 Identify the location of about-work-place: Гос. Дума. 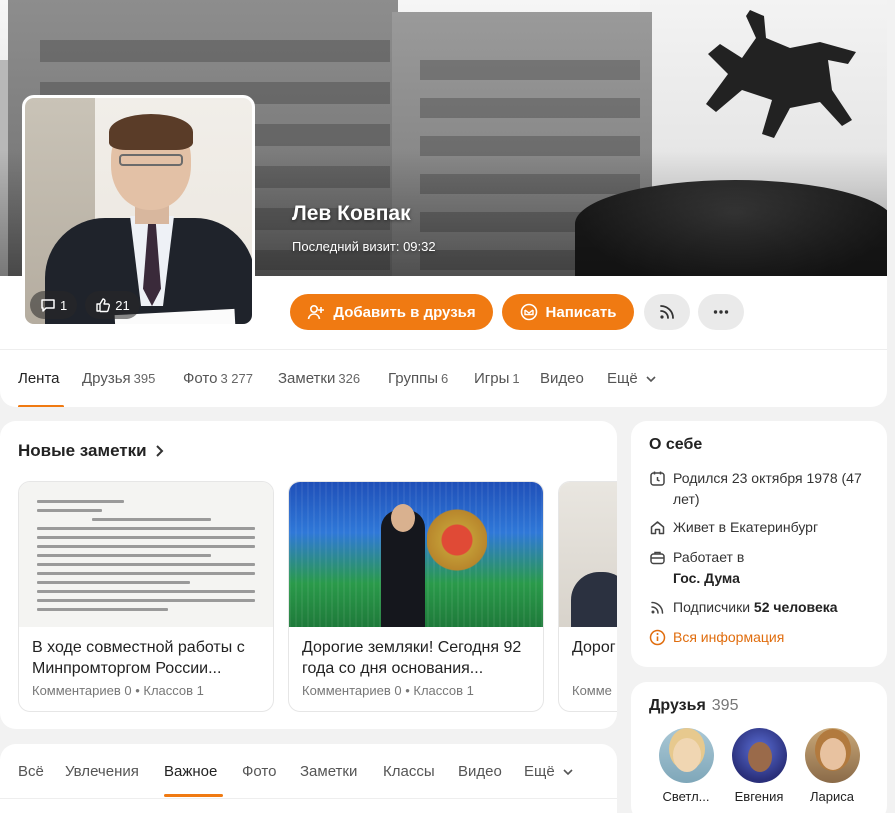
(706, 578).